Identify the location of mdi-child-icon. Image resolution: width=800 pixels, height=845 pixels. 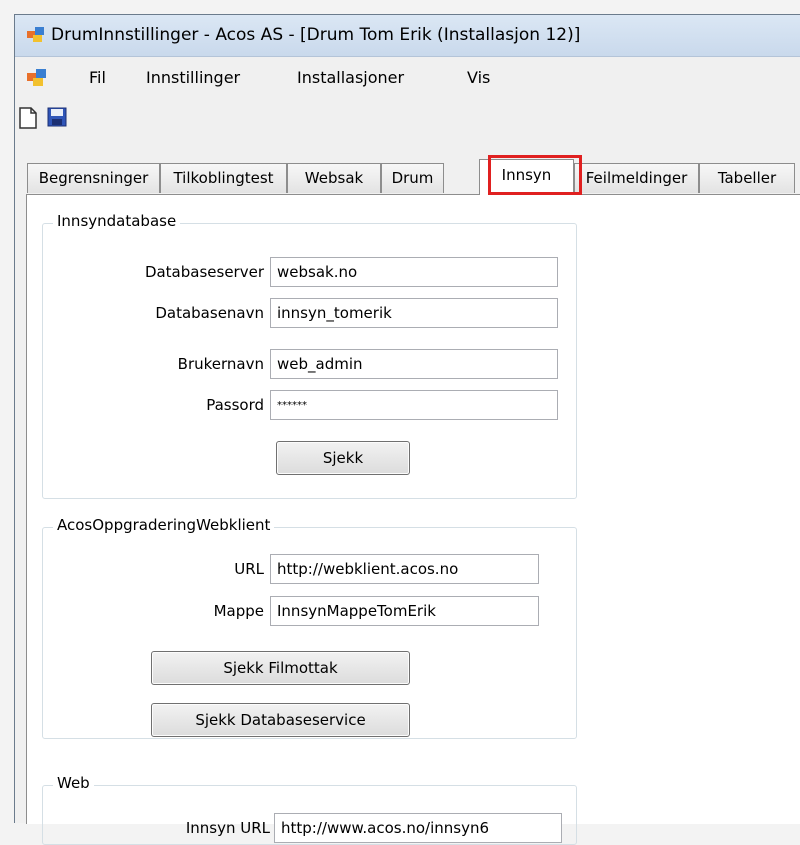
(37, 80).